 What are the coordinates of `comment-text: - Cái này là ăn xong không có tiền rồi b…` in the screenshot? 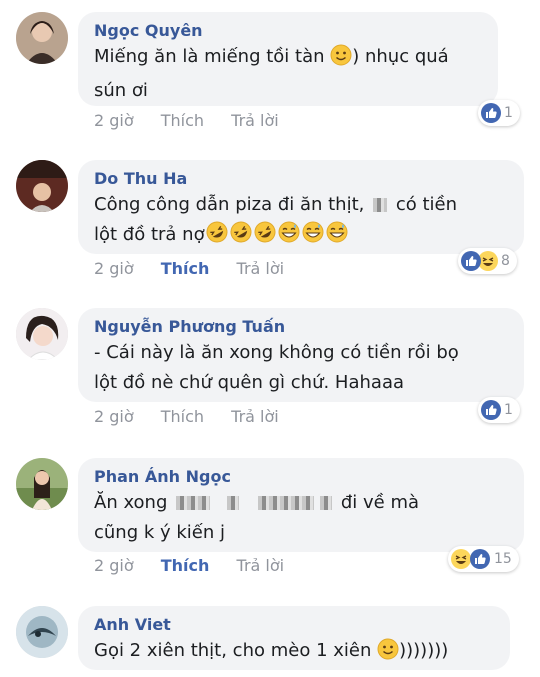 It's located at (302, 368).